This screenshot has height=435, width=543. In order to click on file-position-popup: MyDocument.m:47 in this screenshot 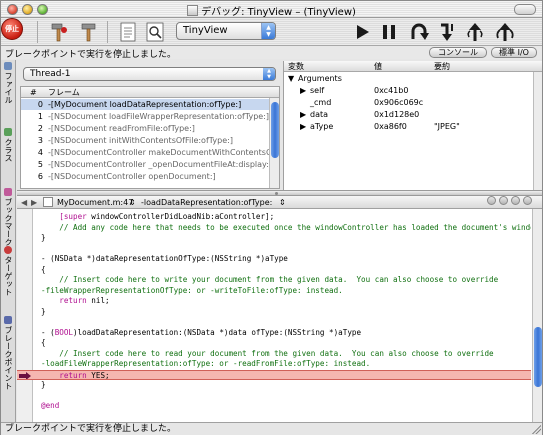, I will do `click(95, 202)`.